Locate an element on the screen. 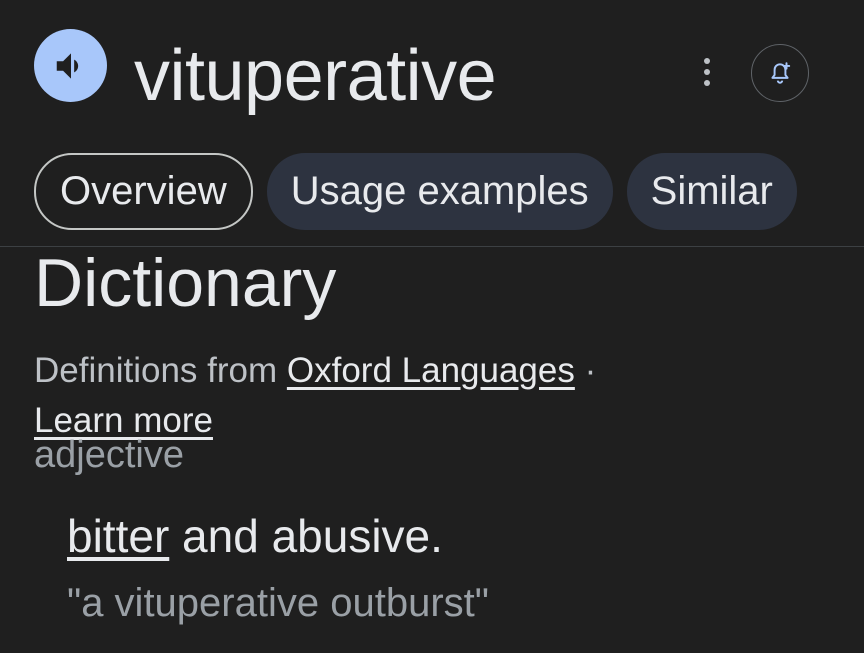 The image size is (864, 653). more-options-button is located at coordinates (707, 72).